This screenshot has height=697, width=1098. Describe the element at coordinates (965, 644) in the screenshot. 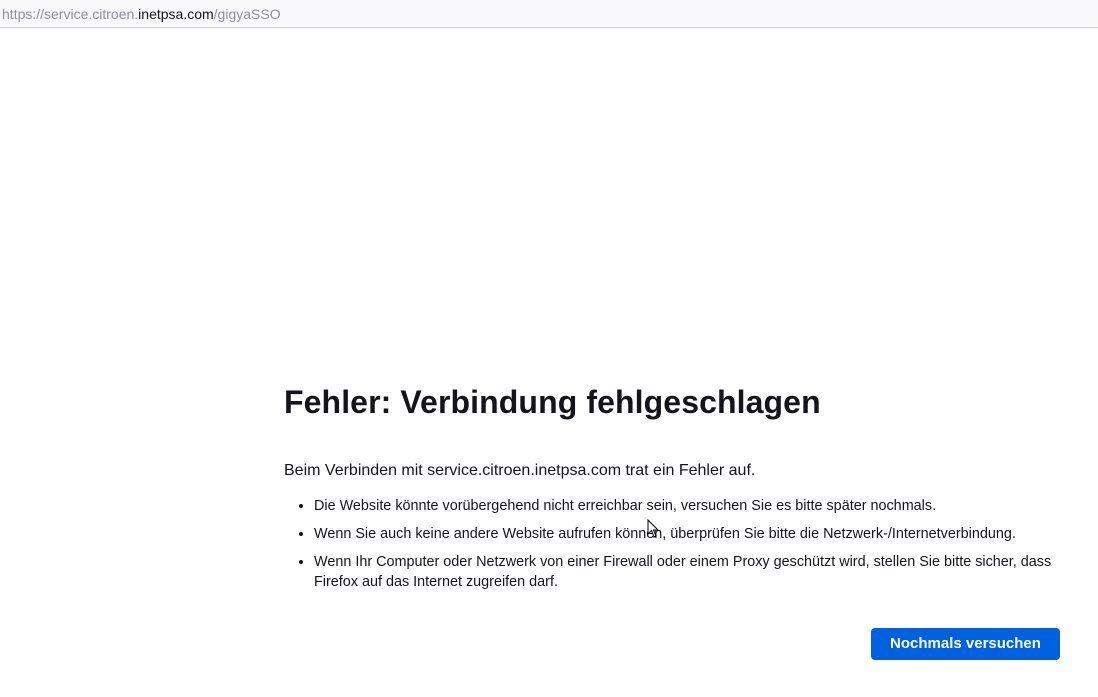

I see `retry-button: Nochmals versuchen` at that location.